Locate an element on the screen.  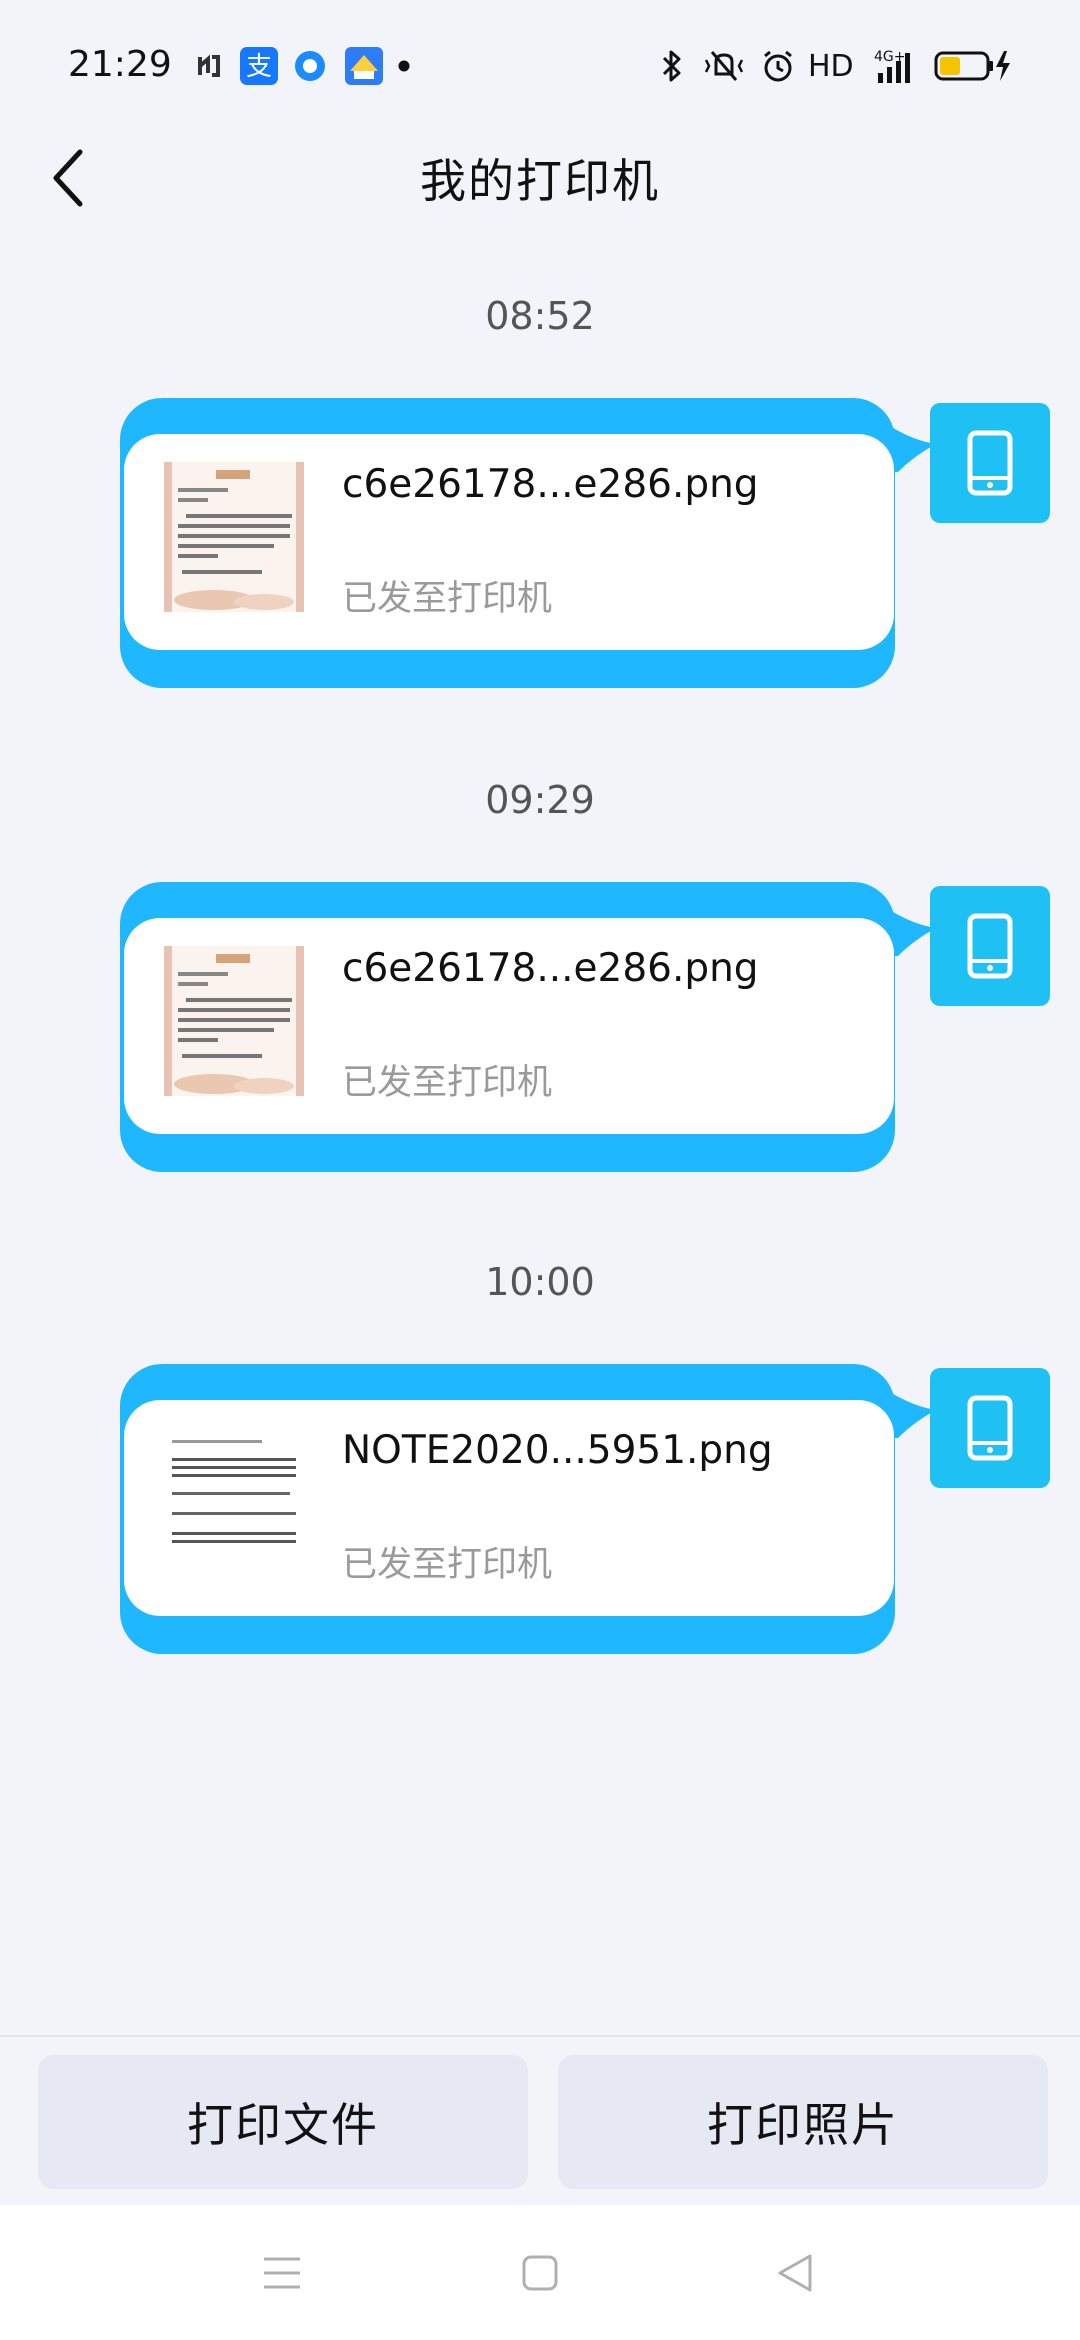
triangle-back-icon is located at coordinates (795, 2273).